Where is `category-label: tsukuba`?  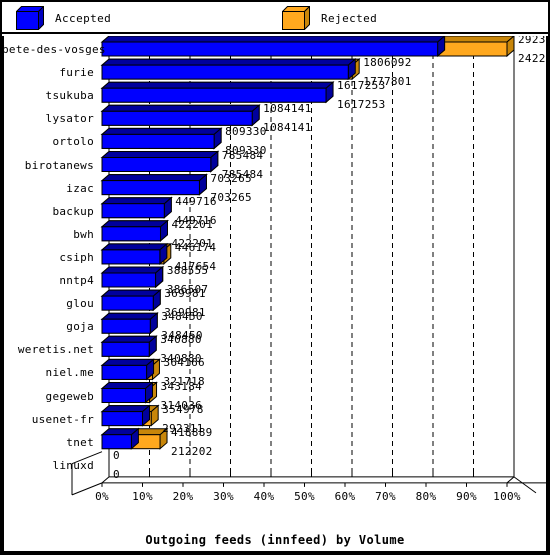 category-label: tsukuba is located at coordinates (69, 96).